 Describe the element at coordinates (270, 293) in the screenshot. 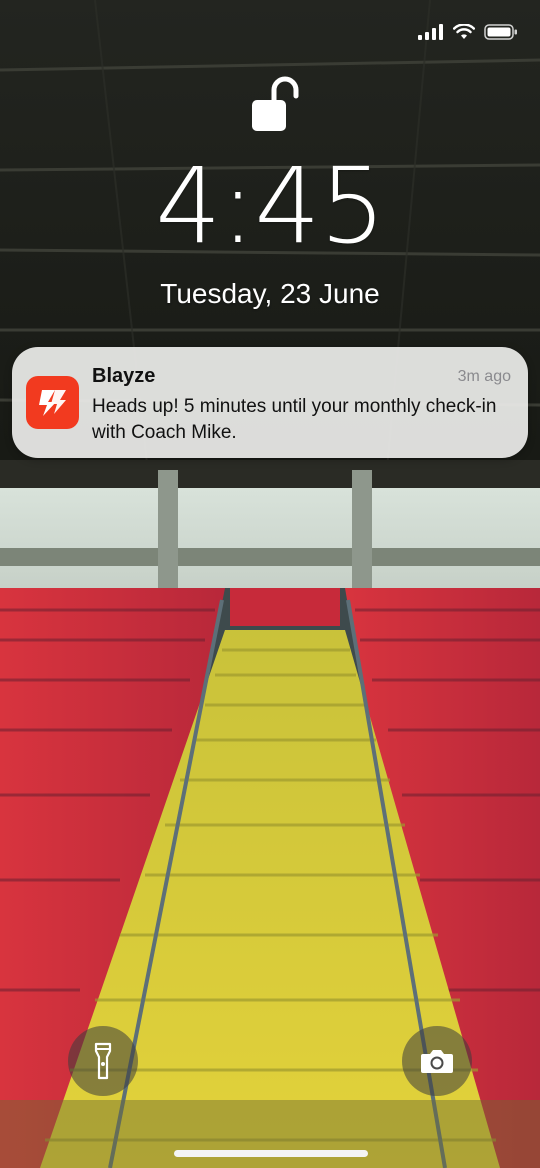

I see `lock-screen-date: Tuesday, 23 June` at that location.